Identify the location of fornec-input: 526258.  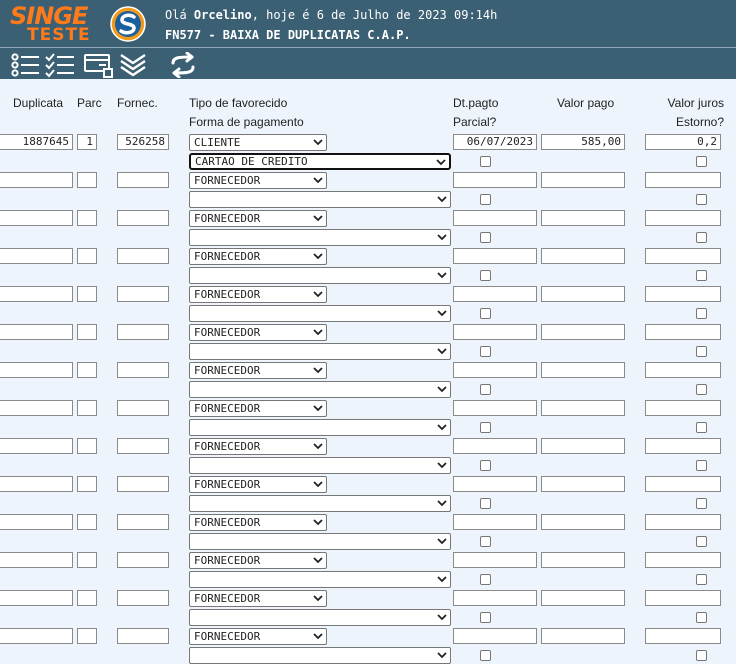
(143, 142).